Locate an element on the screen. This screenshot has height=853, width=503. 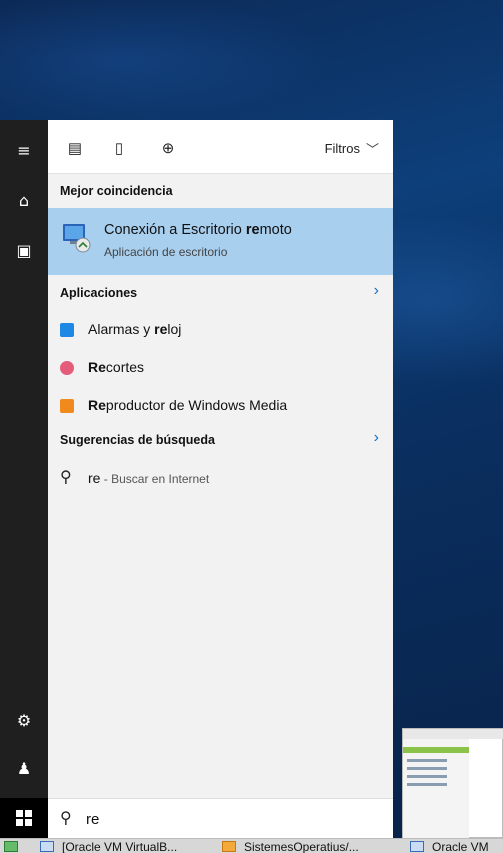
best-match-title: Conexión a Escritorio remoto is located at coordinates (198, 230).